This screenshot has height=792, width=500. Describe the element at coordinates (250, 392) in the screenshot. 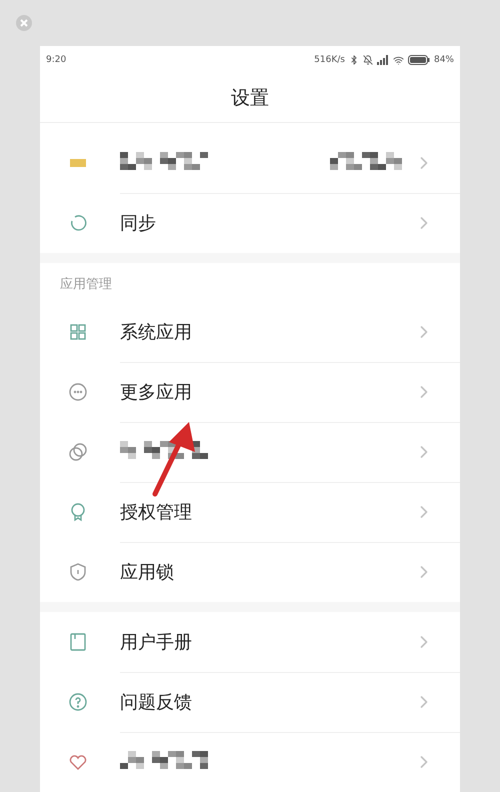

I see `settings-row: 更多应用` at that location.